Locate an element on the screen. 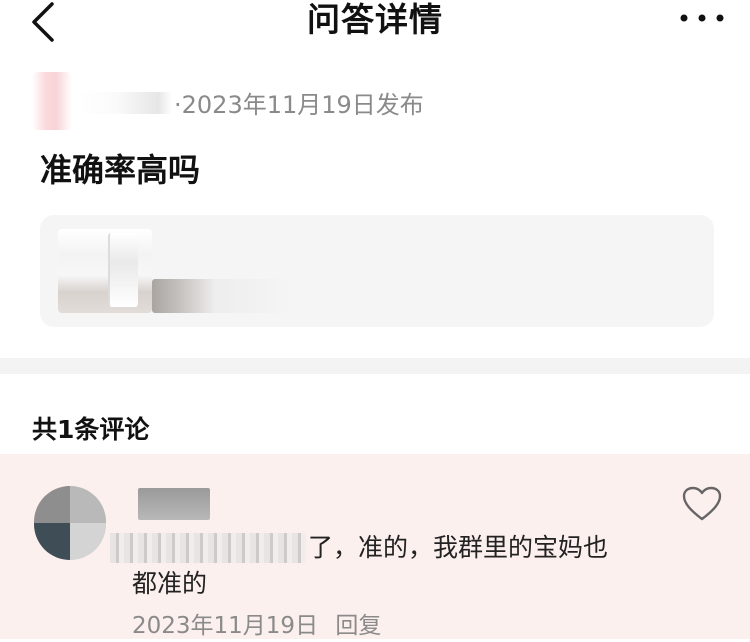  page-title: 问答详情 is located at coordinates (375, 19).